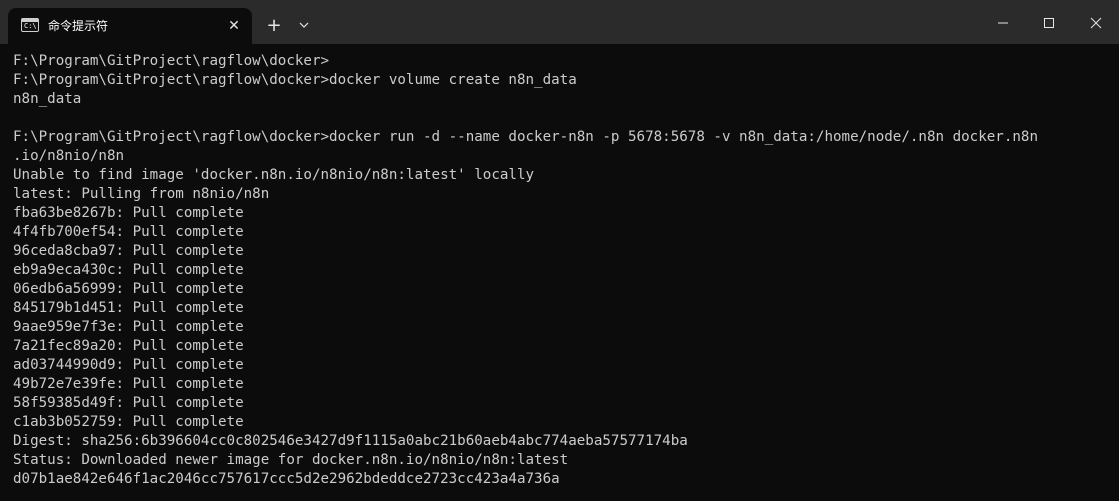 This screenshot has height=501, width=1119. What do you see at coordinates (1049, 22) in the screenshot?
I see `maximize-icon` at bounding box center [1049, 22].